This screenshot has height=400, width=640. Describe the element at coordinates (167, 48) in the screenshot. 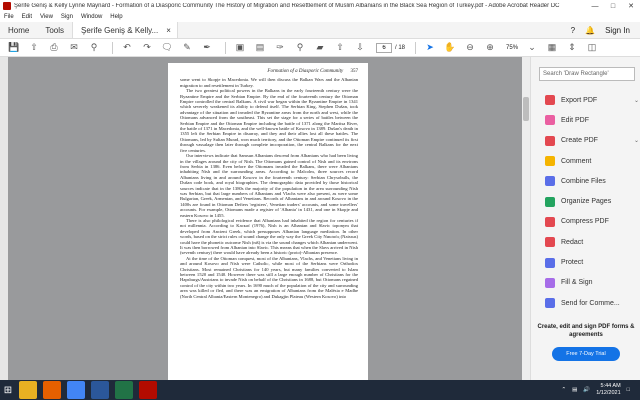

I see `comment-icon: 🗨` at that location.